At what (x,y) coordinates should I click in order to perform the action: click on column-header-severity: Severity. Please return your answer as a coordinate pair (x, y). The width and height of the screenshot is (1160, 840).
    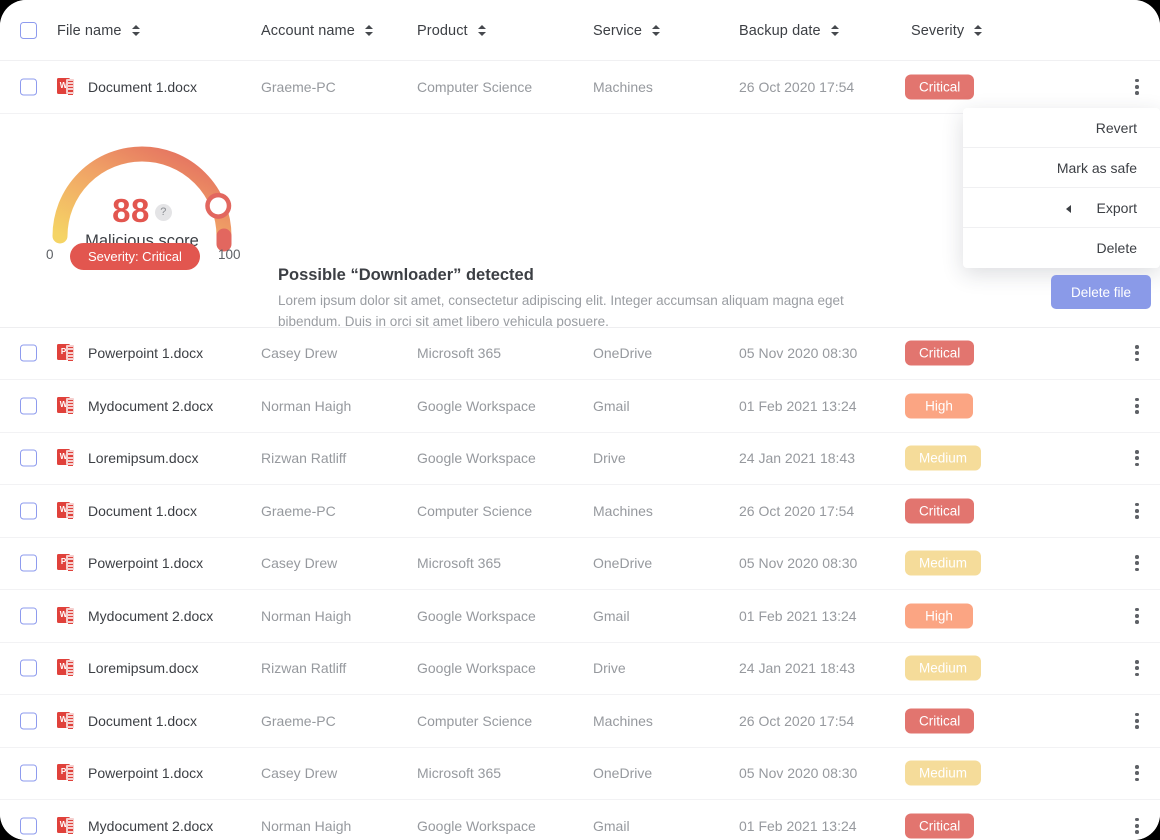
    Looking at the image, I should click on (947, 31).